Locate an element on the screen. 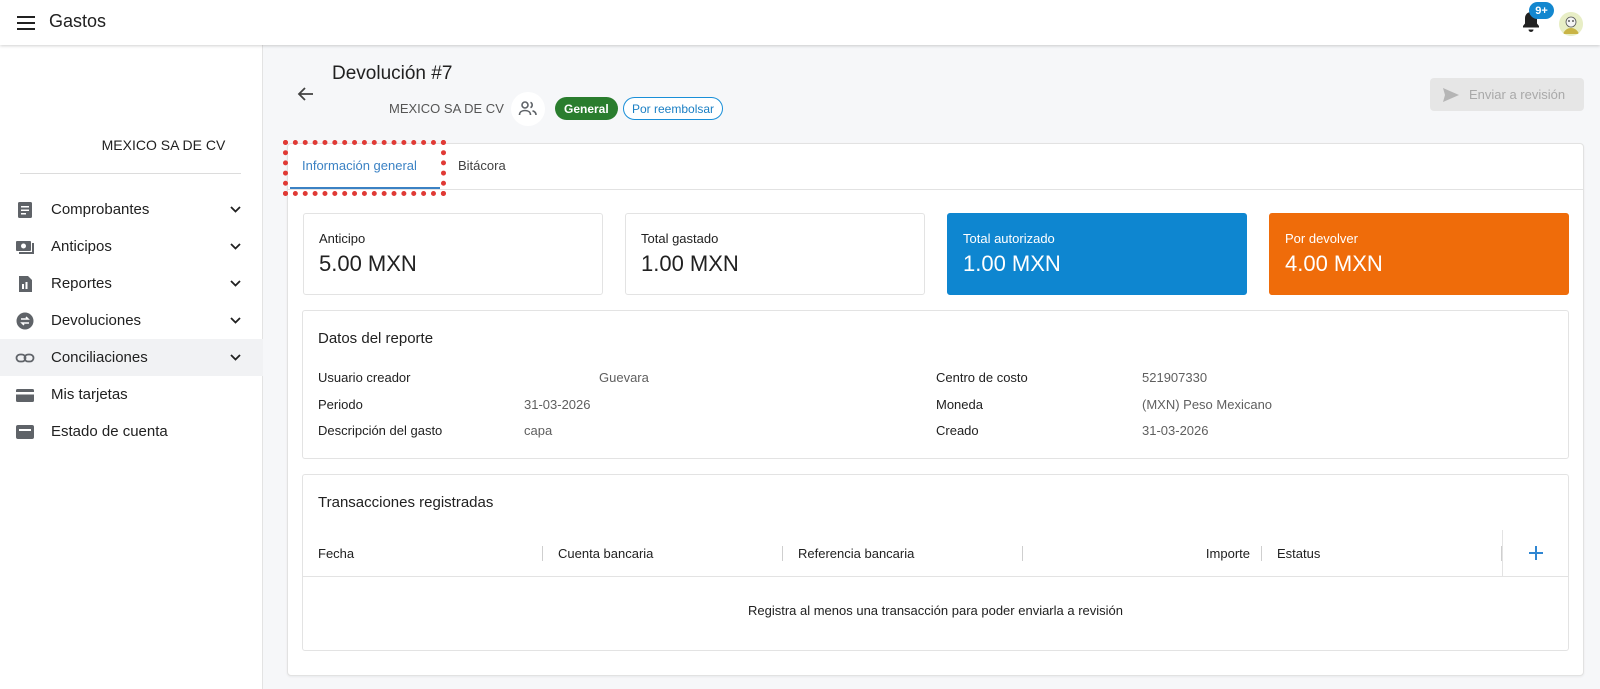 Image resolution: width=1600 pixels, height=689 pixels. detail-key: Usuario creador is located at coordinates (364, 377).